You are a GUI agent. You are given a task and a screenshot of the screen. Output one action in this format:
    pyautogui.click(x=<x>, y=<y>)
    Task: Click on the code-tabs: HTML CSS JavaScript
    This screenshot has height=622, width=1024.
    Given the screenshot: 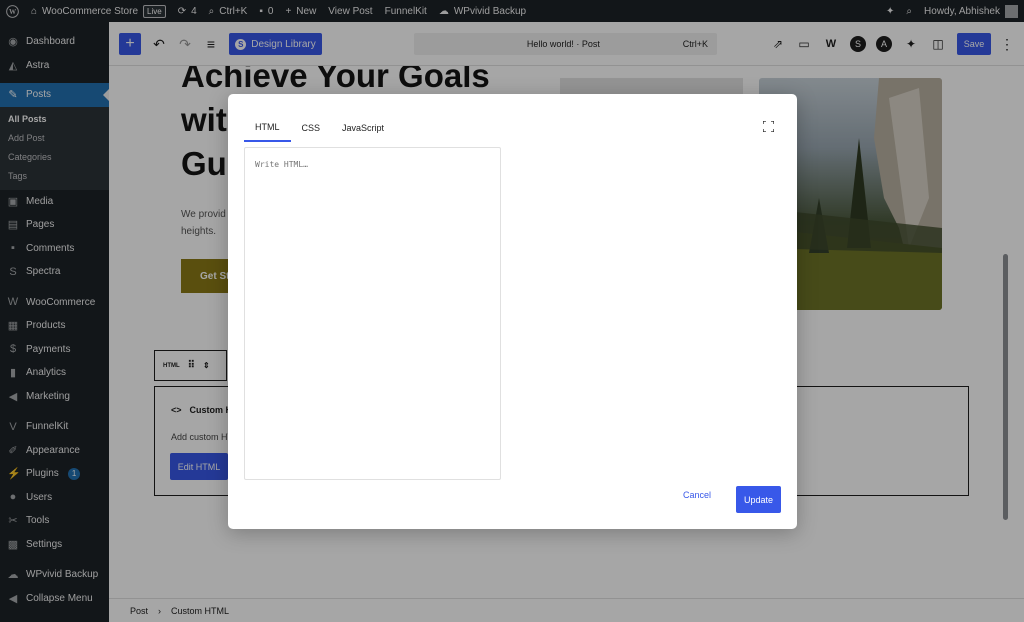 What is the action you would take?
    pyautogui.click(x=319, y=128)
    